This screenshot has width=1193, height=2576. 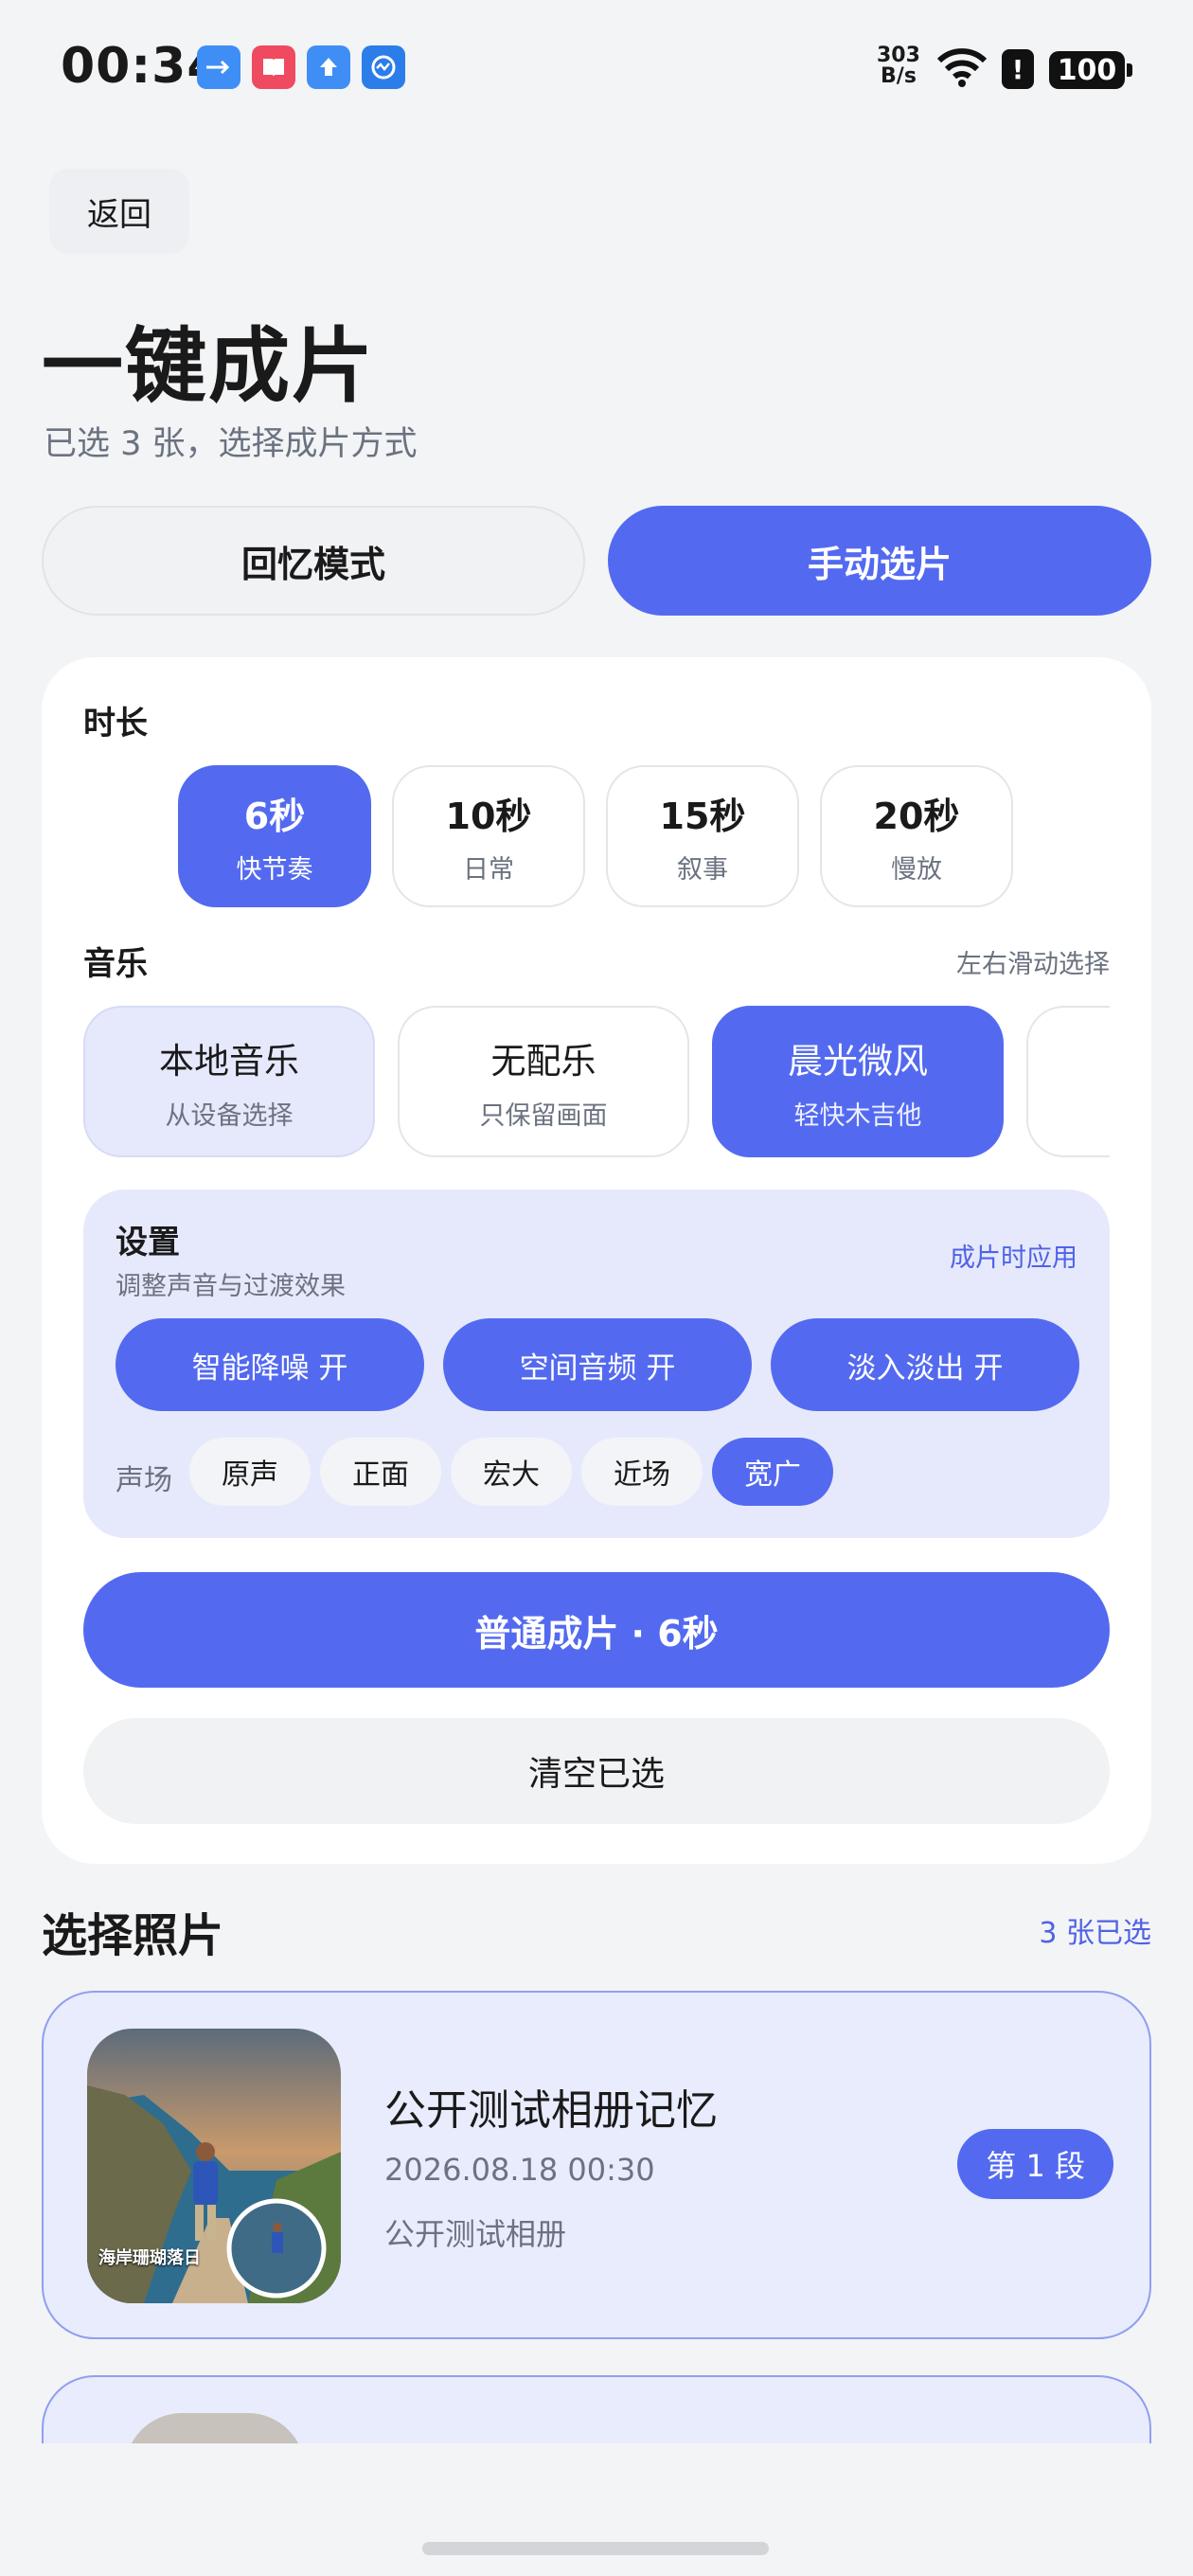 I want to click on settings-title: 设置, so click(x=148, y=1242).